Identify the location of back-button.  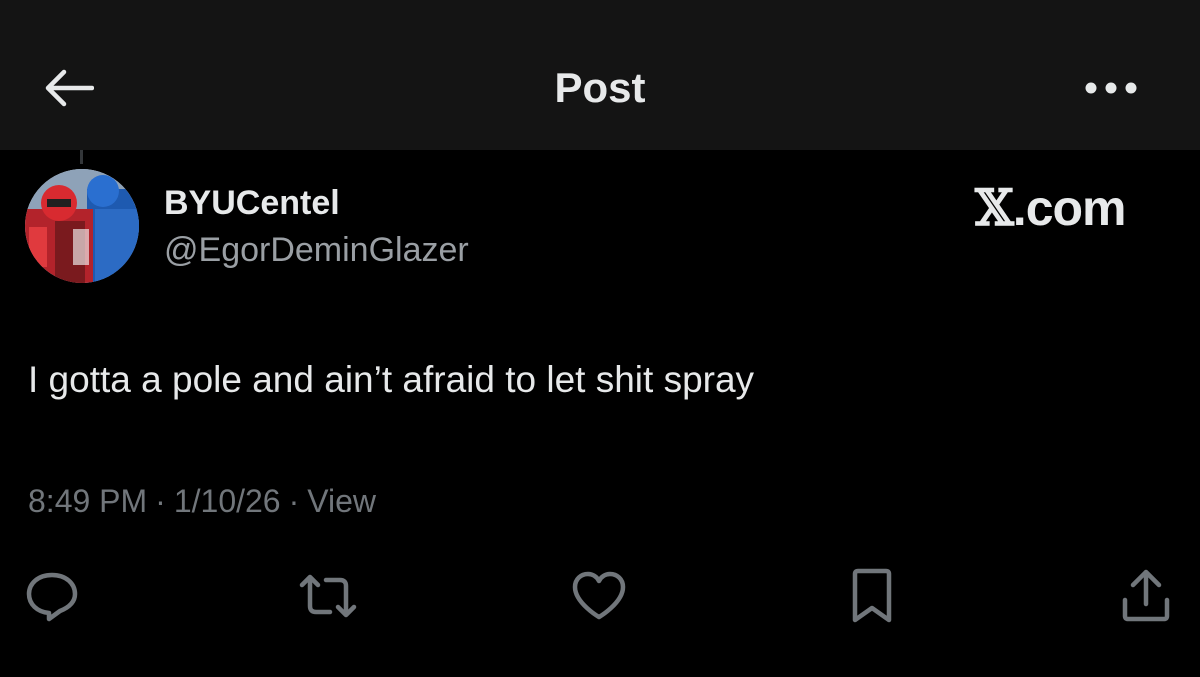
(68, 88).